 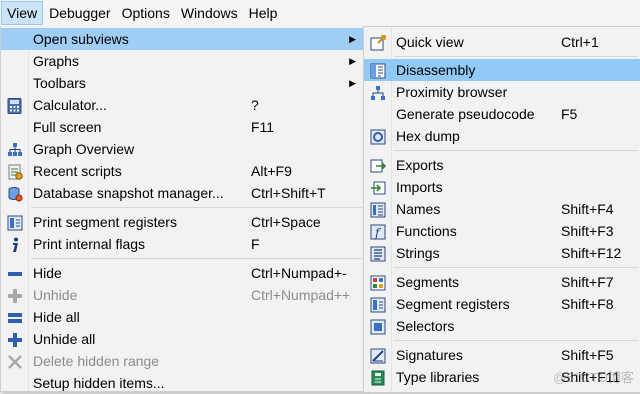 I want to click on menu-help: Help, so click(x=263, y=13).